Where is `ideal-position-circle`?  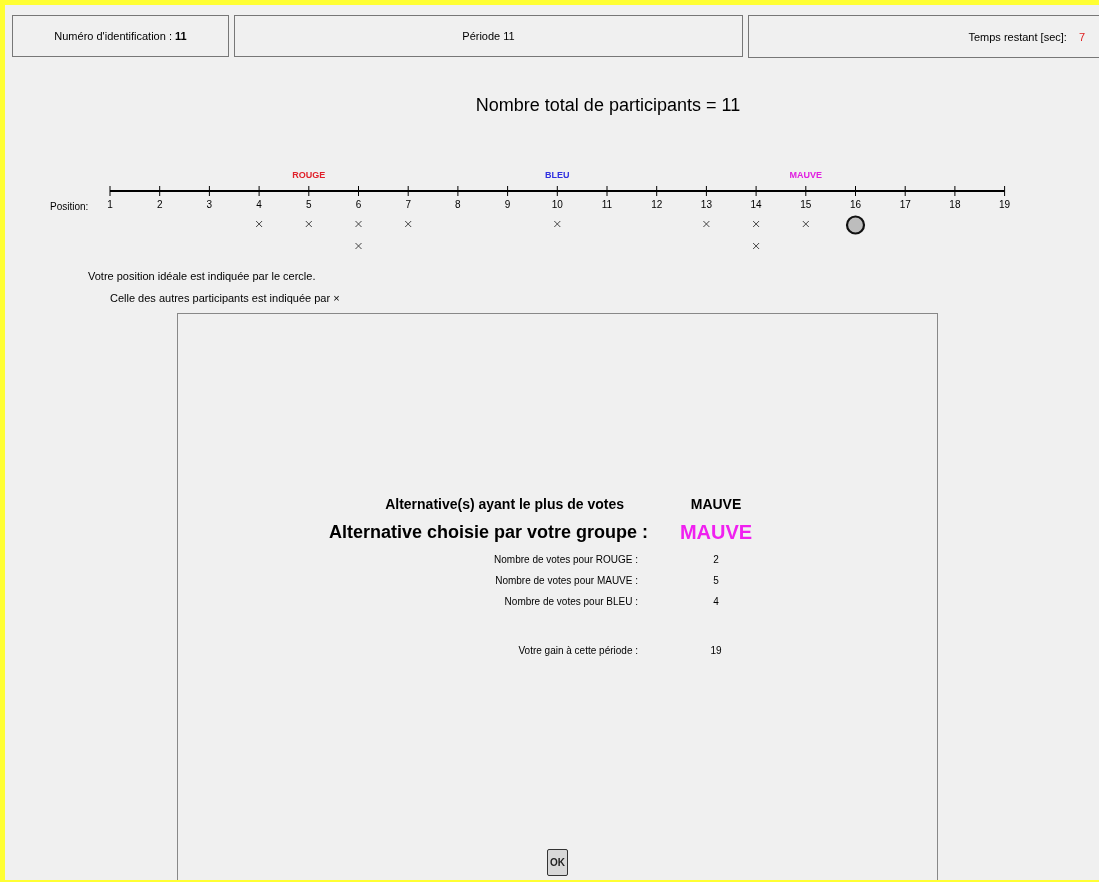 ideal-position-circle is located at coordinates (855, 225).